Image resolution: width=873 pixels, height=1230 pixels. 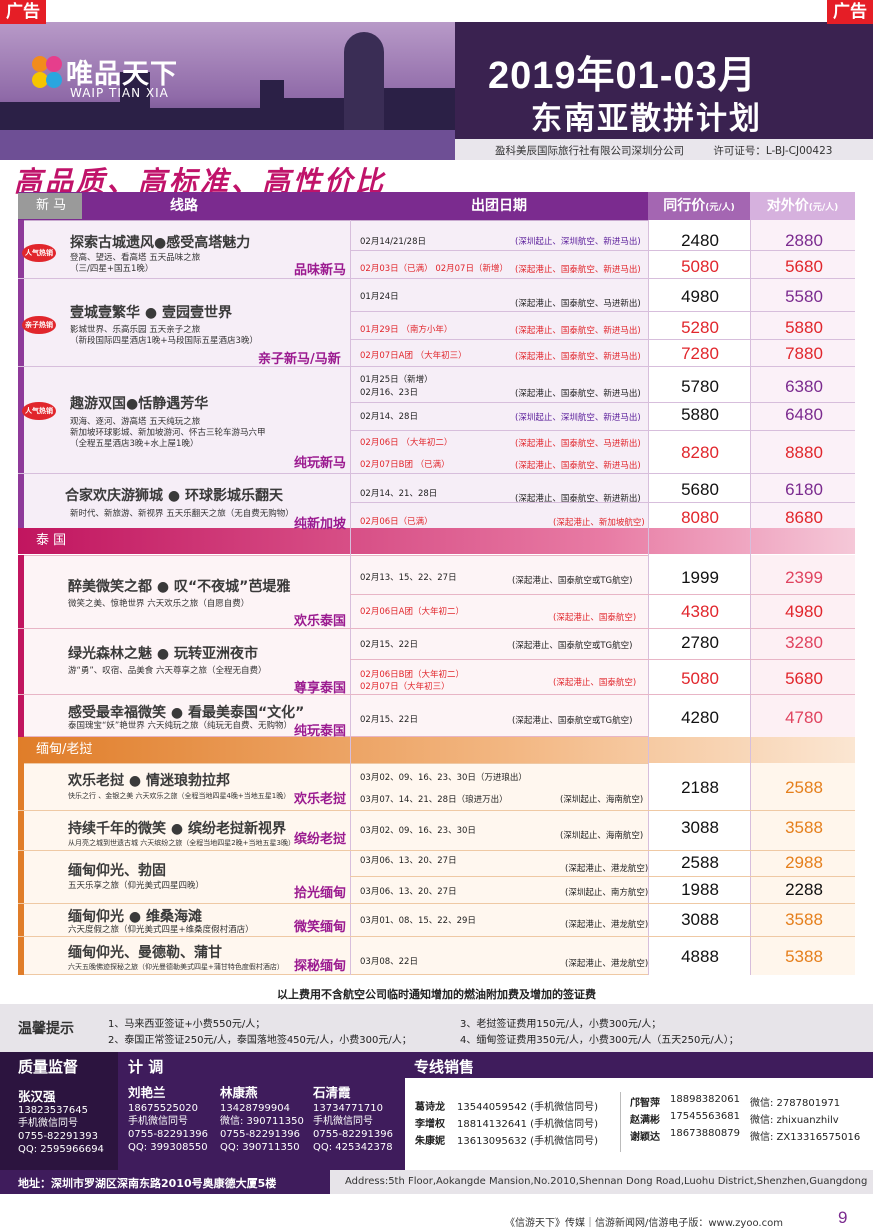 What do you see at coordinates (151, 313) in the screenshot?
I see `route-name: 壹城壹繁华 ● 壹园壹世界` at bounding box center [151, 313].